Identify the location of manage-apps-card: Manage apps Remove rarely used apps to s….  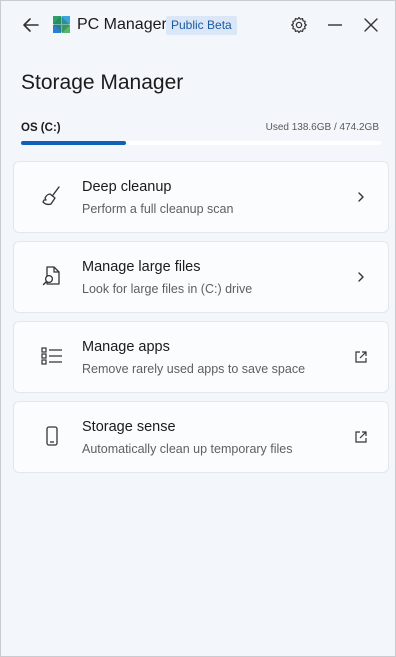
(201, 357).